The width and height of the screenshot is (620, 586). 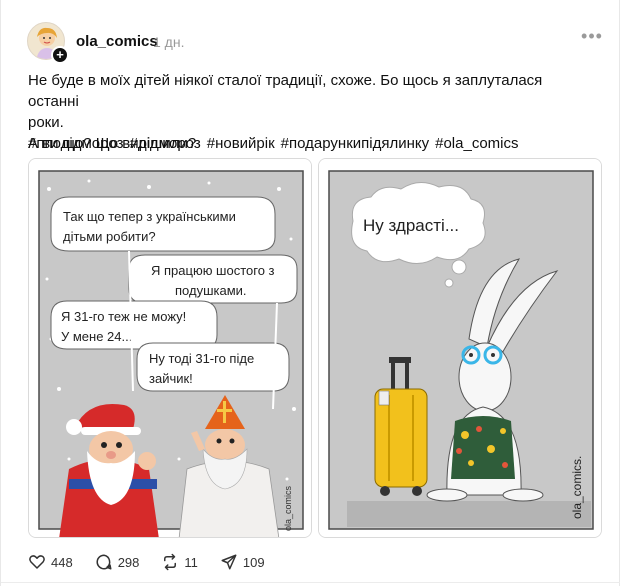 I want to click on share-button: 109, so click(x=242, y=562).